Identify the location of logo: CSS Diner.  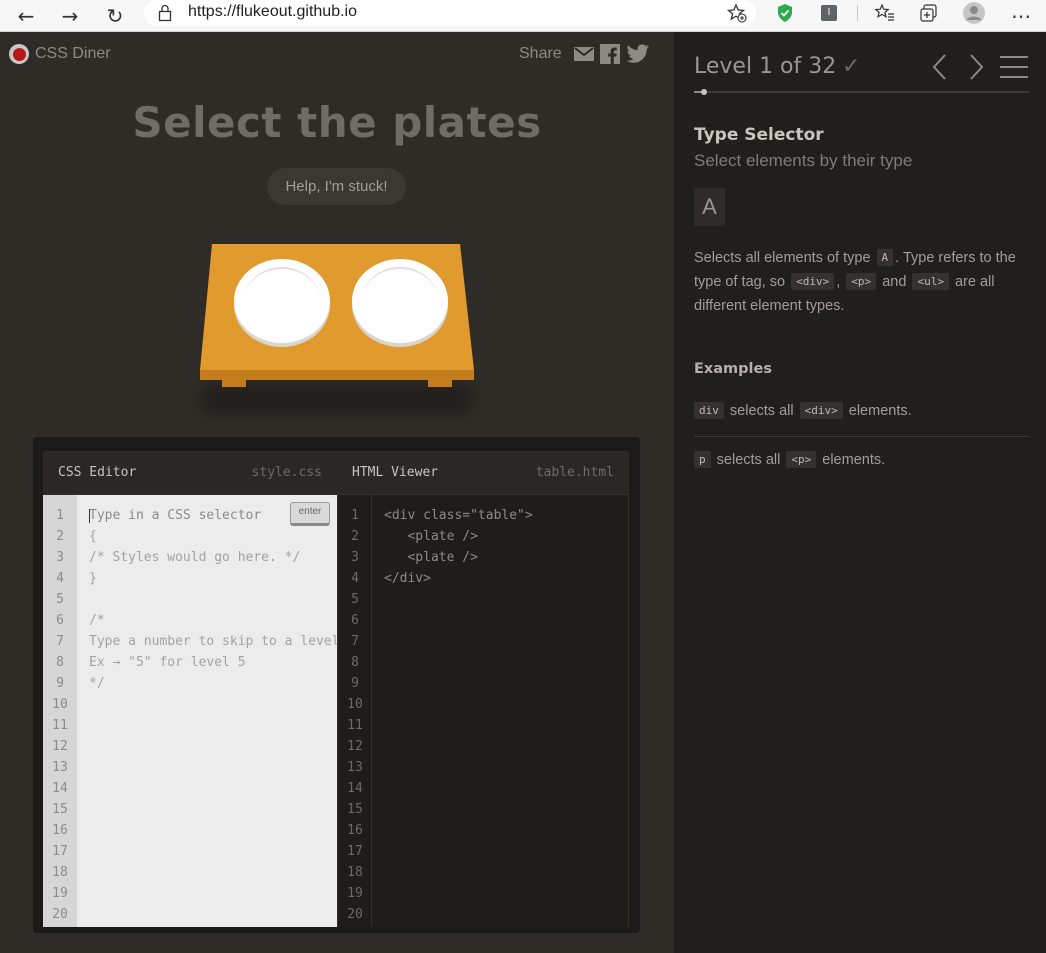
(60, 54).